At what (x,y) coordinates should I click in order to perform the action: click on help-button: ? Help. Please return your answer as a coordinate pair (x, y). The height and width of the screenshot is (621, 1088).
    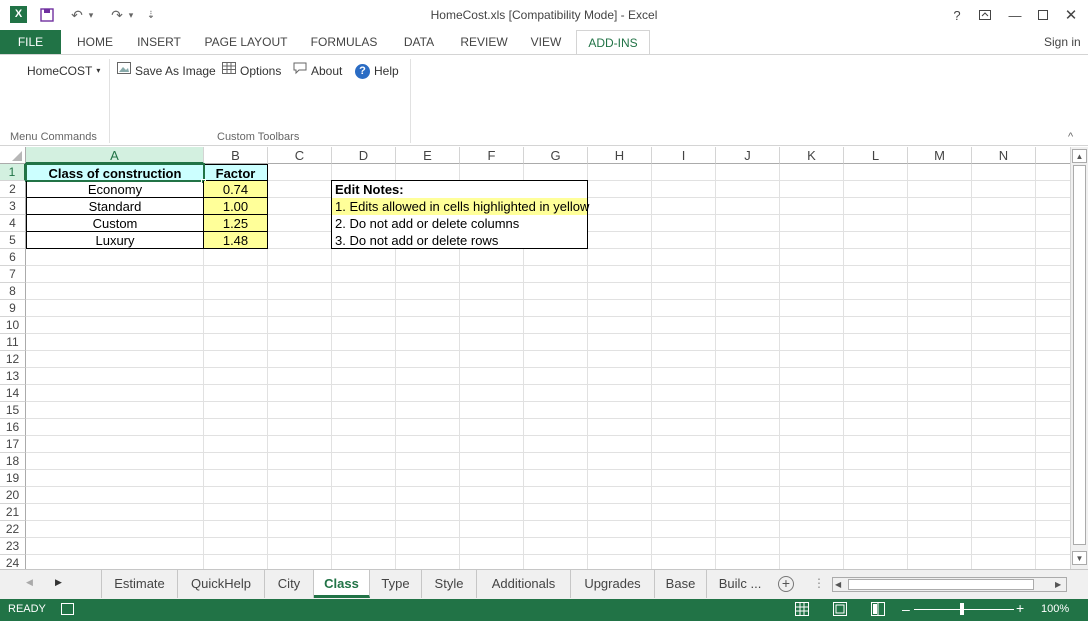
    Looking at the image, I should click on (377, 71).